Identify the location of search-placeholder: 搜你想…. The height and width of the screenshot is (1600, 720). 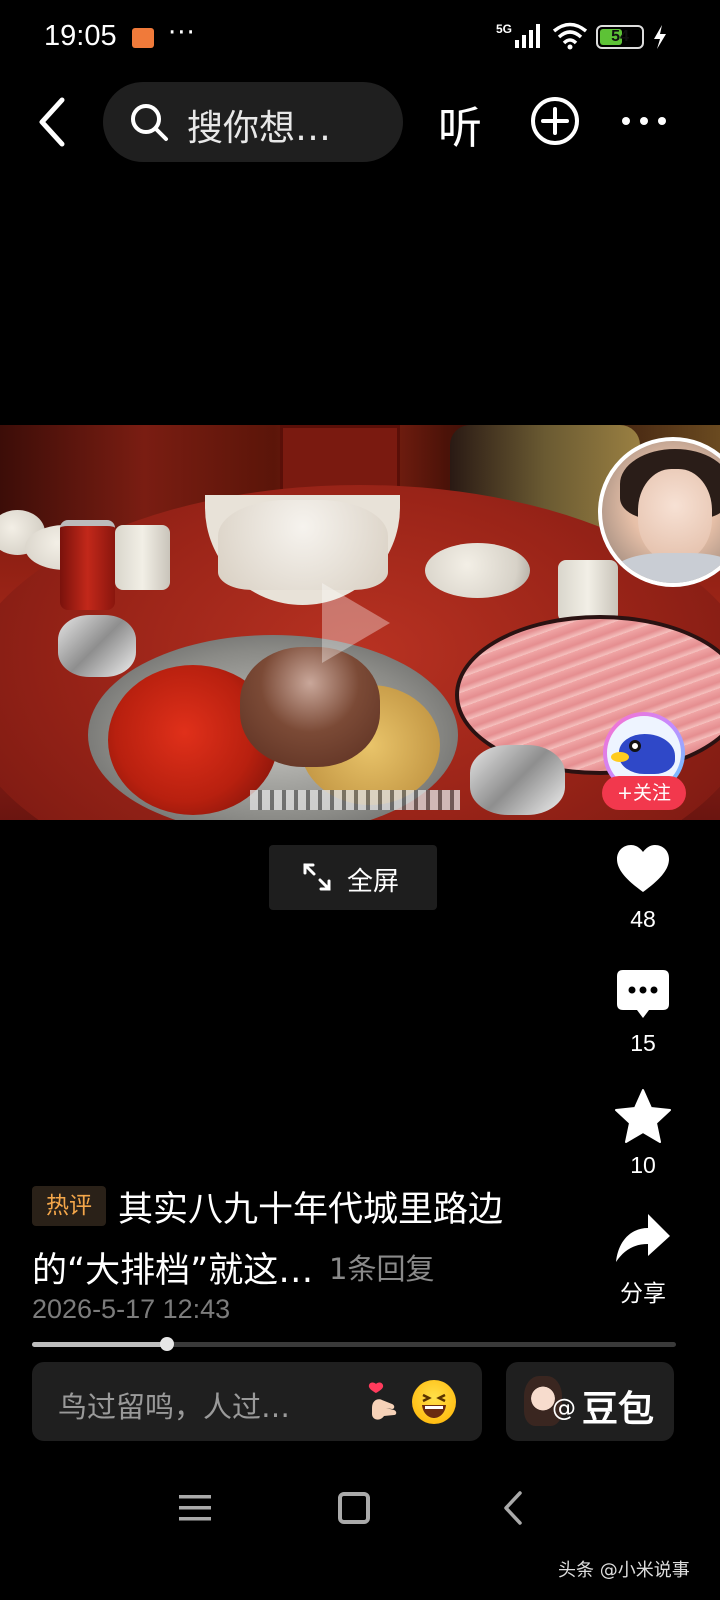
(259, 128).